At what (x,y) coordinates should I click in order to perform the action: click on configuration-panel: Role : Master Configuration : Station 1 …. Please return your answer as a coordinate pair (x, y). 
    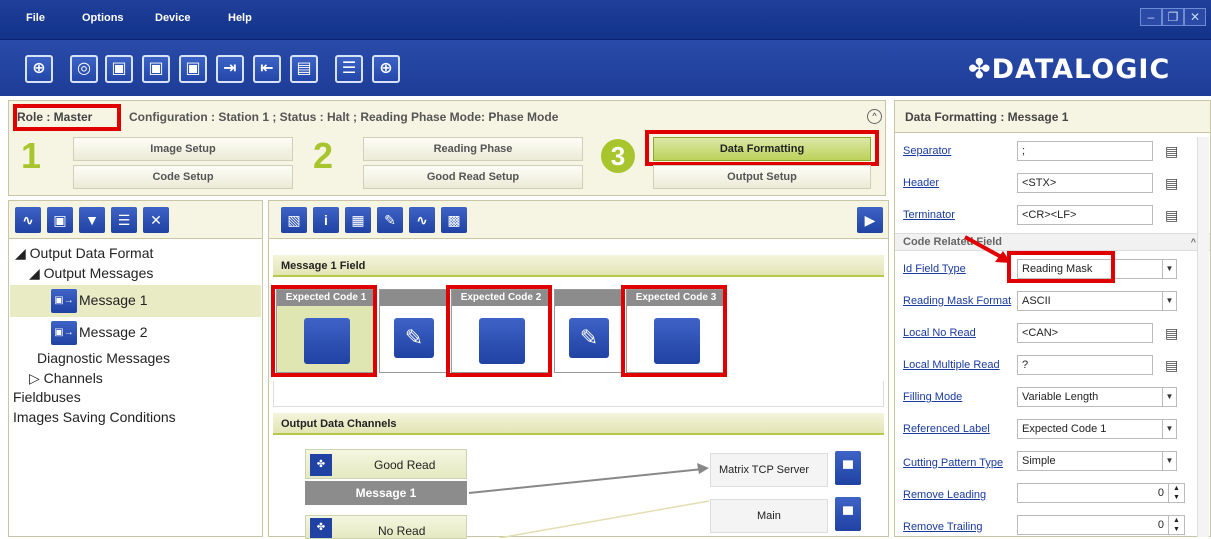
    Looking at the image, I should click on (447, 148).